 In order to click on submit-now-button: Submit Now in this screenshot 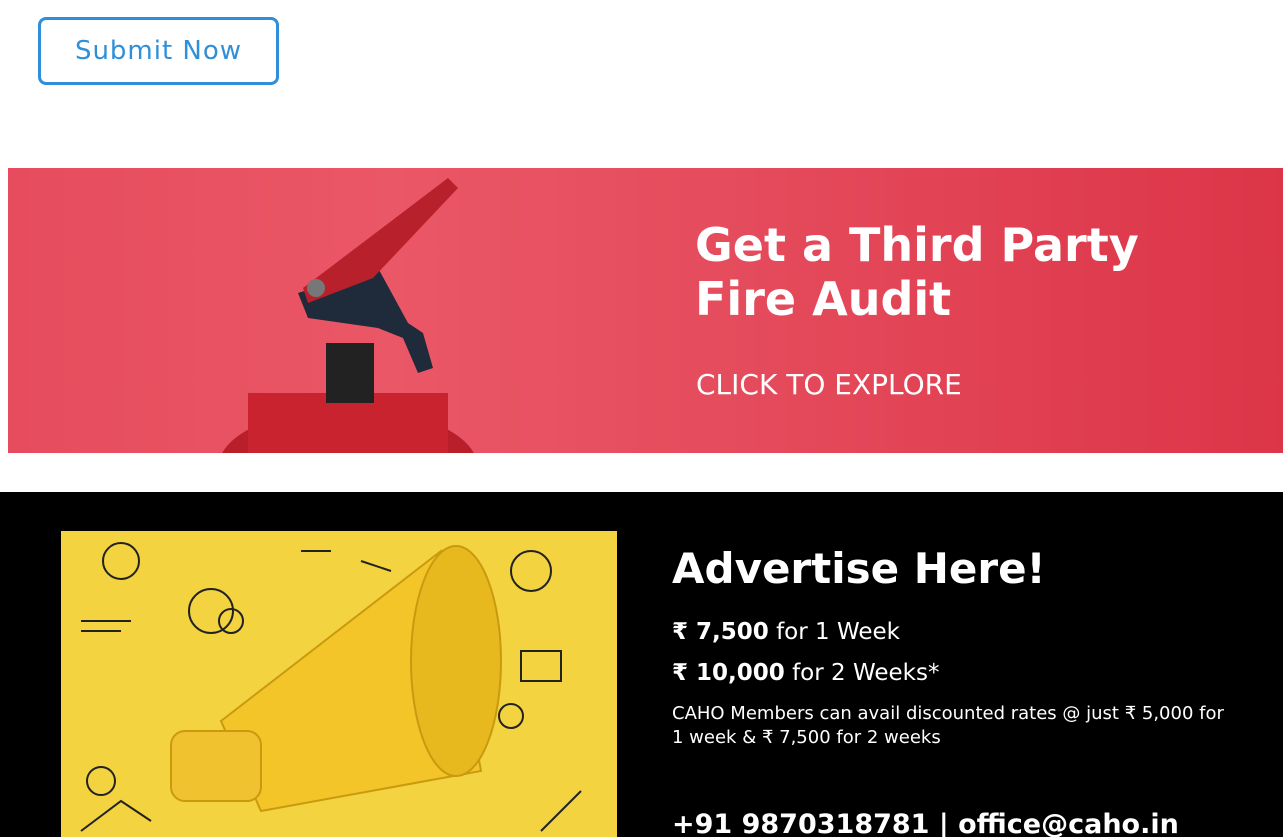, I will do `click(158, 51)`.